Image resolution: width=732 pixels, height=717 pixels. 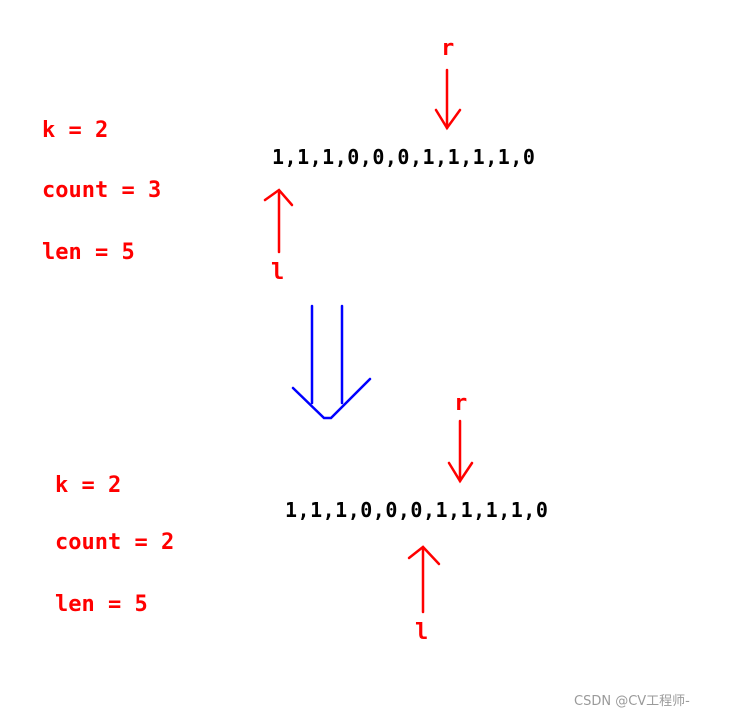 What do you see at coordinates (424, 579) in the screenshot?
I see `after-left-pointer-arrow-icon` at bounding box center [424, 579].